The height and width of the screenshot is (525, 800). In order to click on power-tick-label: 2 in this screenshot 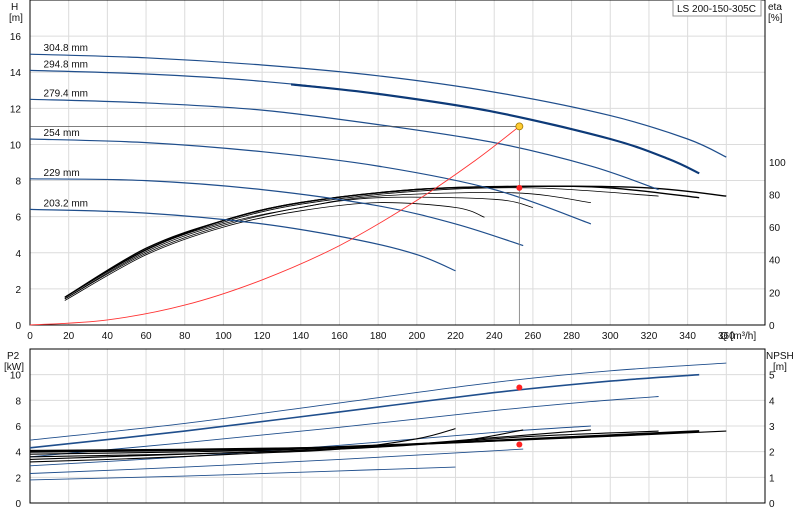, I will do `click(18, 478)`.